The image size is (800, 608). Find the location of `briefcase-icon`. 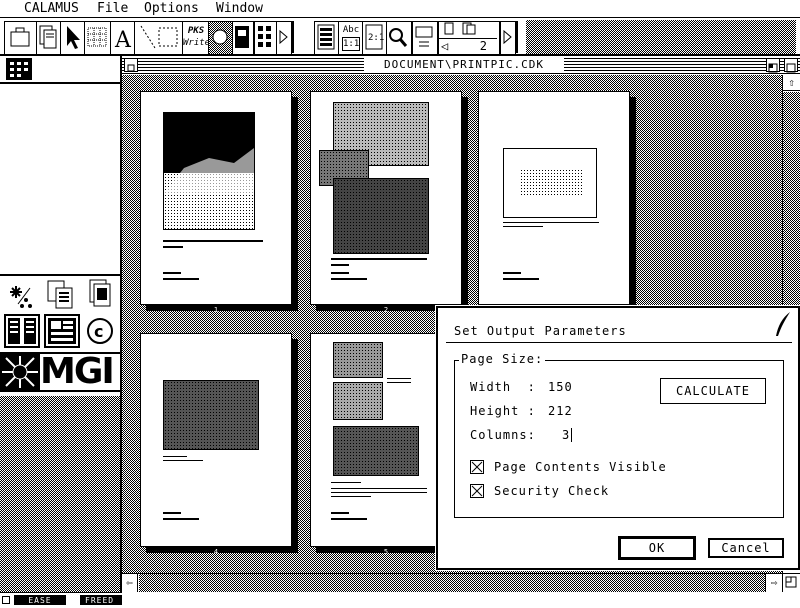

briefcase-icon is located at coordinates (20, 37).